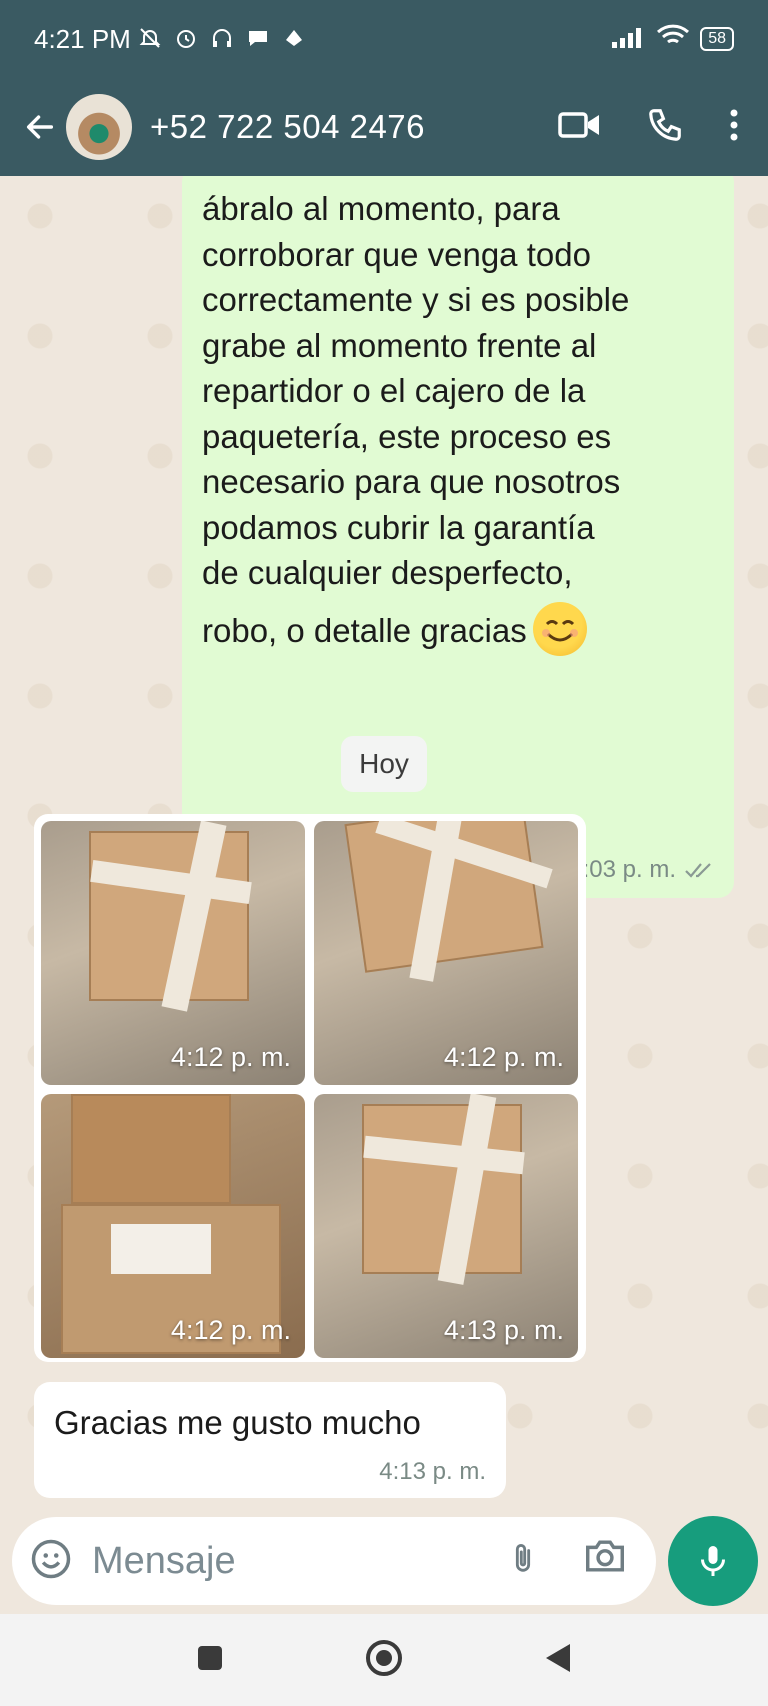  I want to click on circle-icon, so click(384, 1657).